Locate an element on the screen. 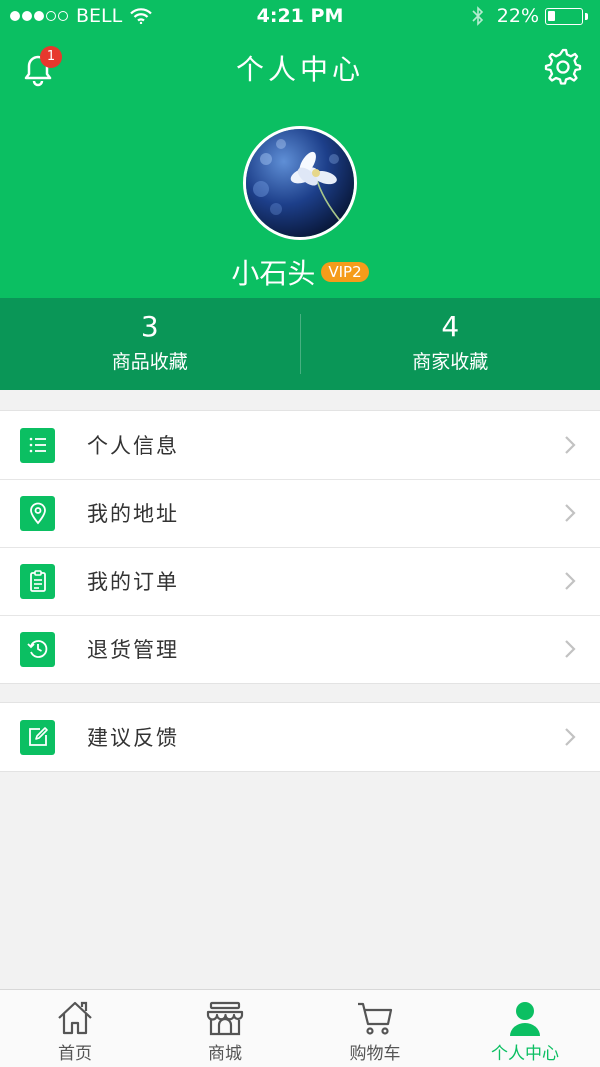 The height and width of the screenshot is (1067, 600). tab-bar: 首页 商城 购物车 个人中心 is located at coordinates (300, 1028).